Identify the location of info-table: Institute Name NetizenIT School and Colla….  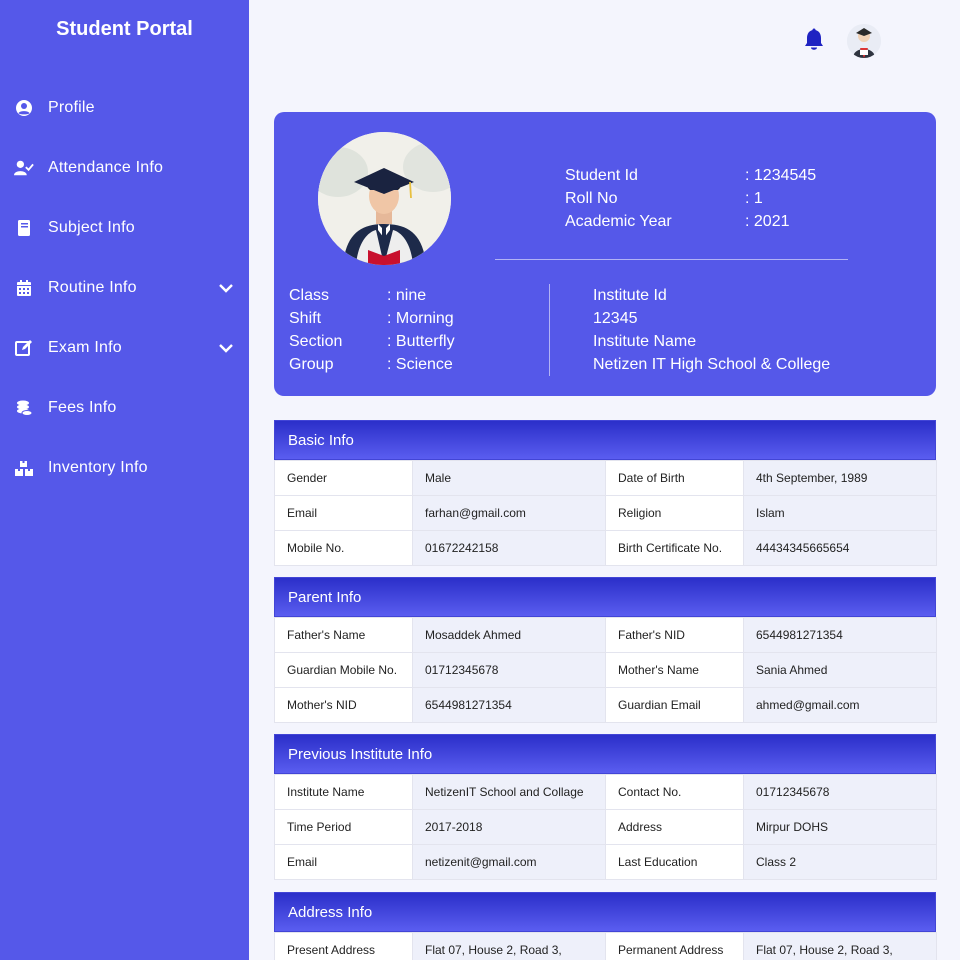
(605, 827).